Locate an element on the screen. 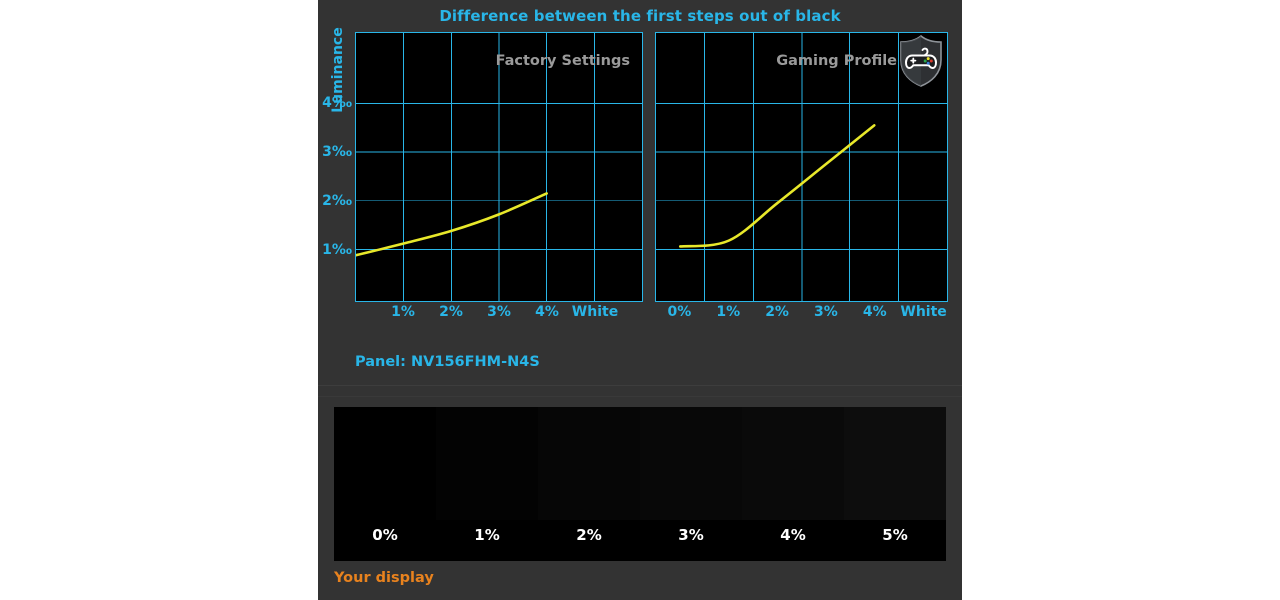 Image resolution: width=1280 pixels, height=600 pixels. gradient-step: 2% is located at coordinates (589, 484).